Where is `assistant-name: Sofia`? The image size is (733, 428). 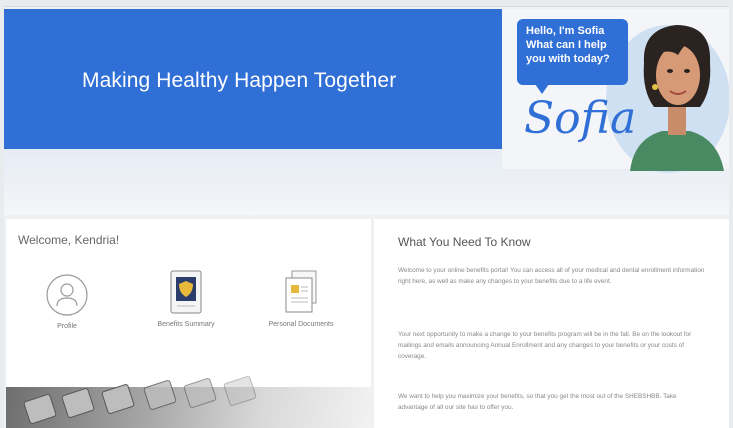 assistant-name: Sofia is located at coordinates (580, 118).